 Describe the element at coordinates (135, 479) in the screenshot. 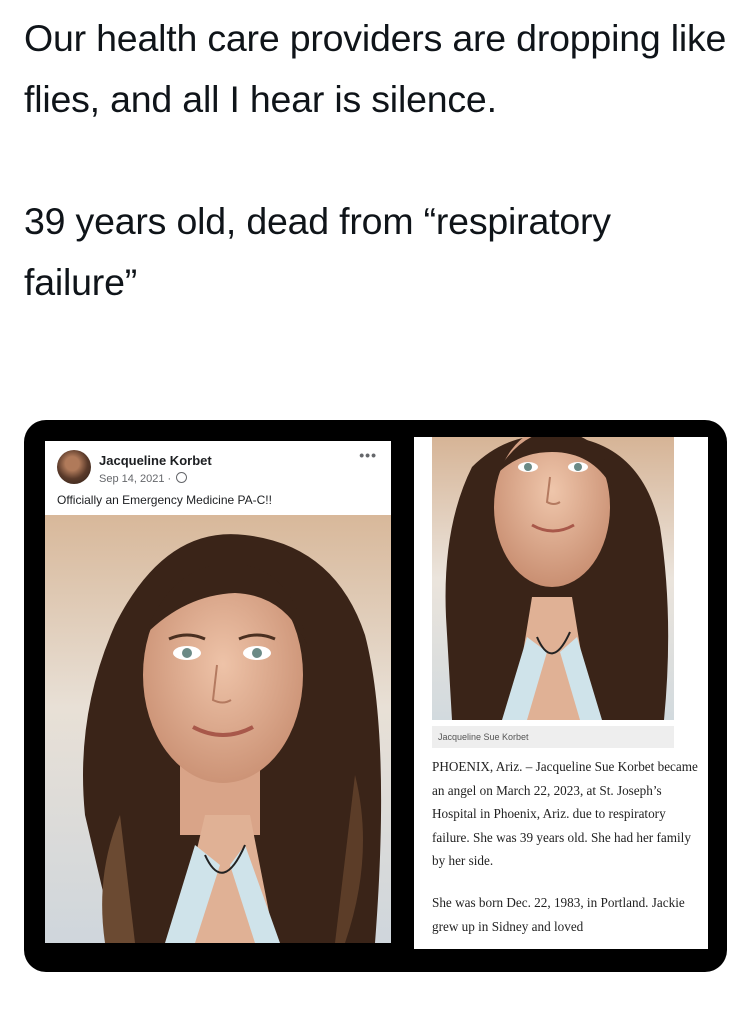

I see `post-date-text: Sep 14, 2021 ·` at that location.